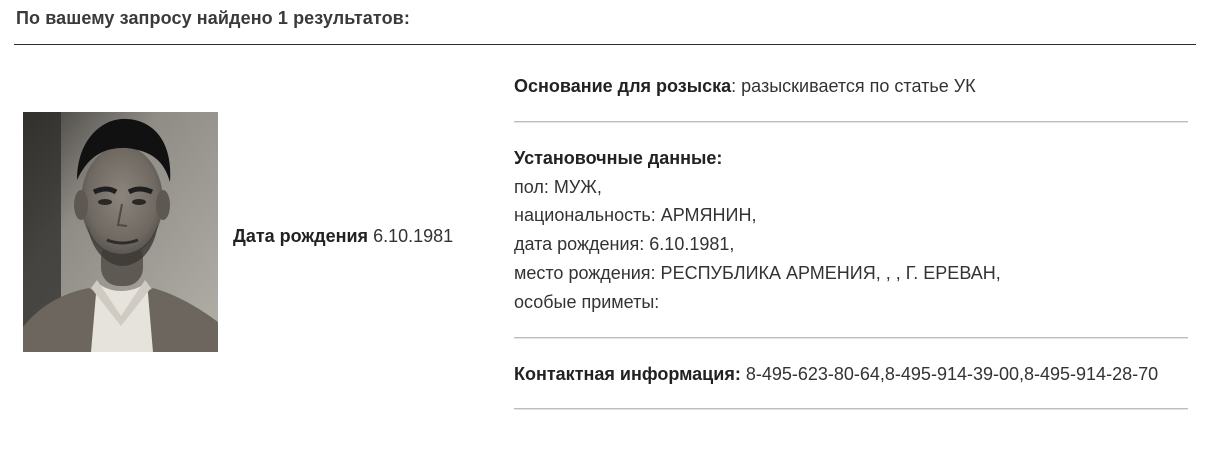  I want to click on portrait-photo, so click(120, 232).